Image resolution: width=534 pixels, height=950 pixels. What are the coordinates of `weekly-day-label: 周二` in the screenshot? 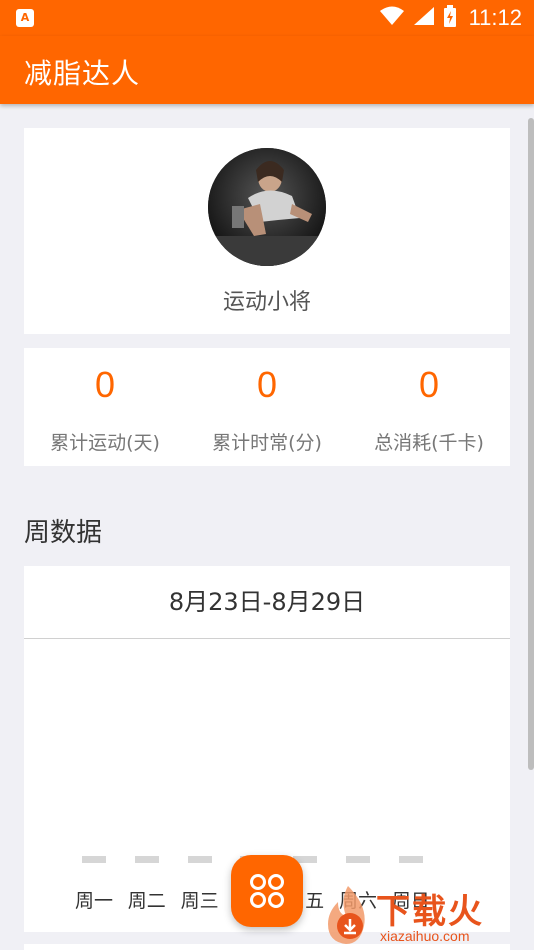 It's located at (146, 901).